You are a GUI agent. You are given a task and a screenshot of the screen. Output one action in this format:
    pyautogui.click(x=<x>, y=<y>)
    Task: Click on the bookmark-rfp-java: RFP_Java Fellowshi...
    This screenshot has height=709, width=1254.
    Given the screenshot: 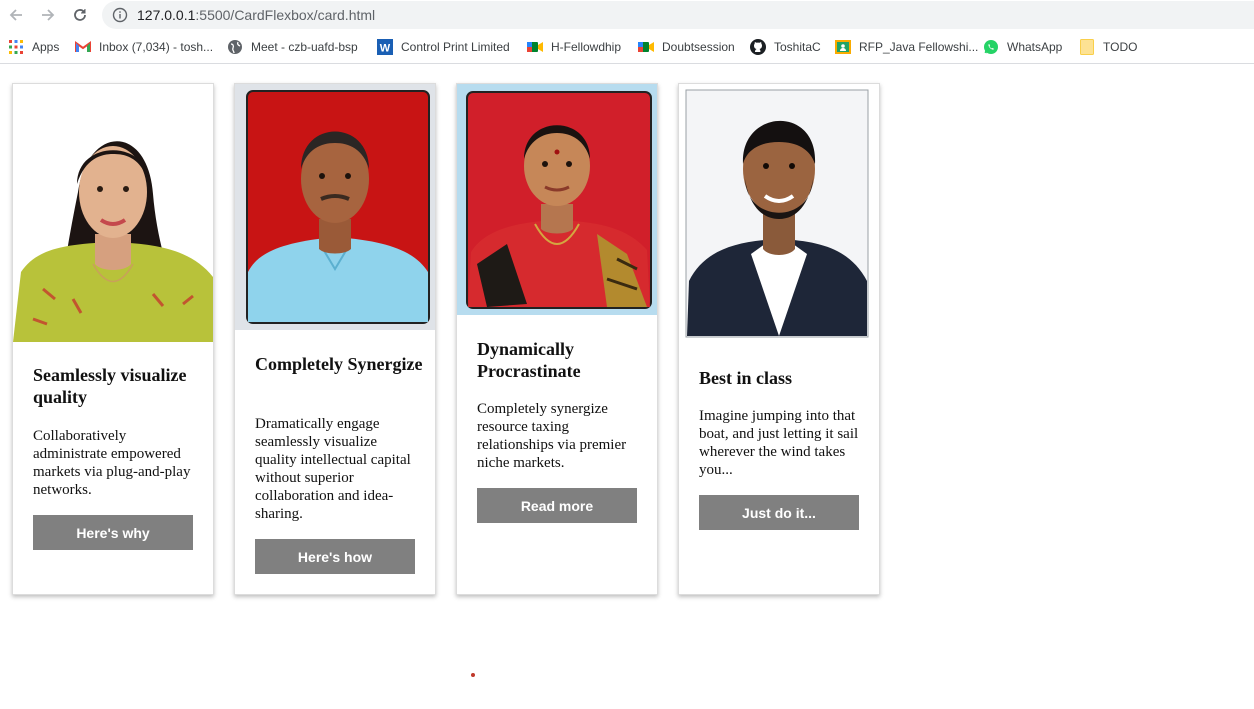 What is the action you would take?
    pyautogui.click(x=906, y=47)
    